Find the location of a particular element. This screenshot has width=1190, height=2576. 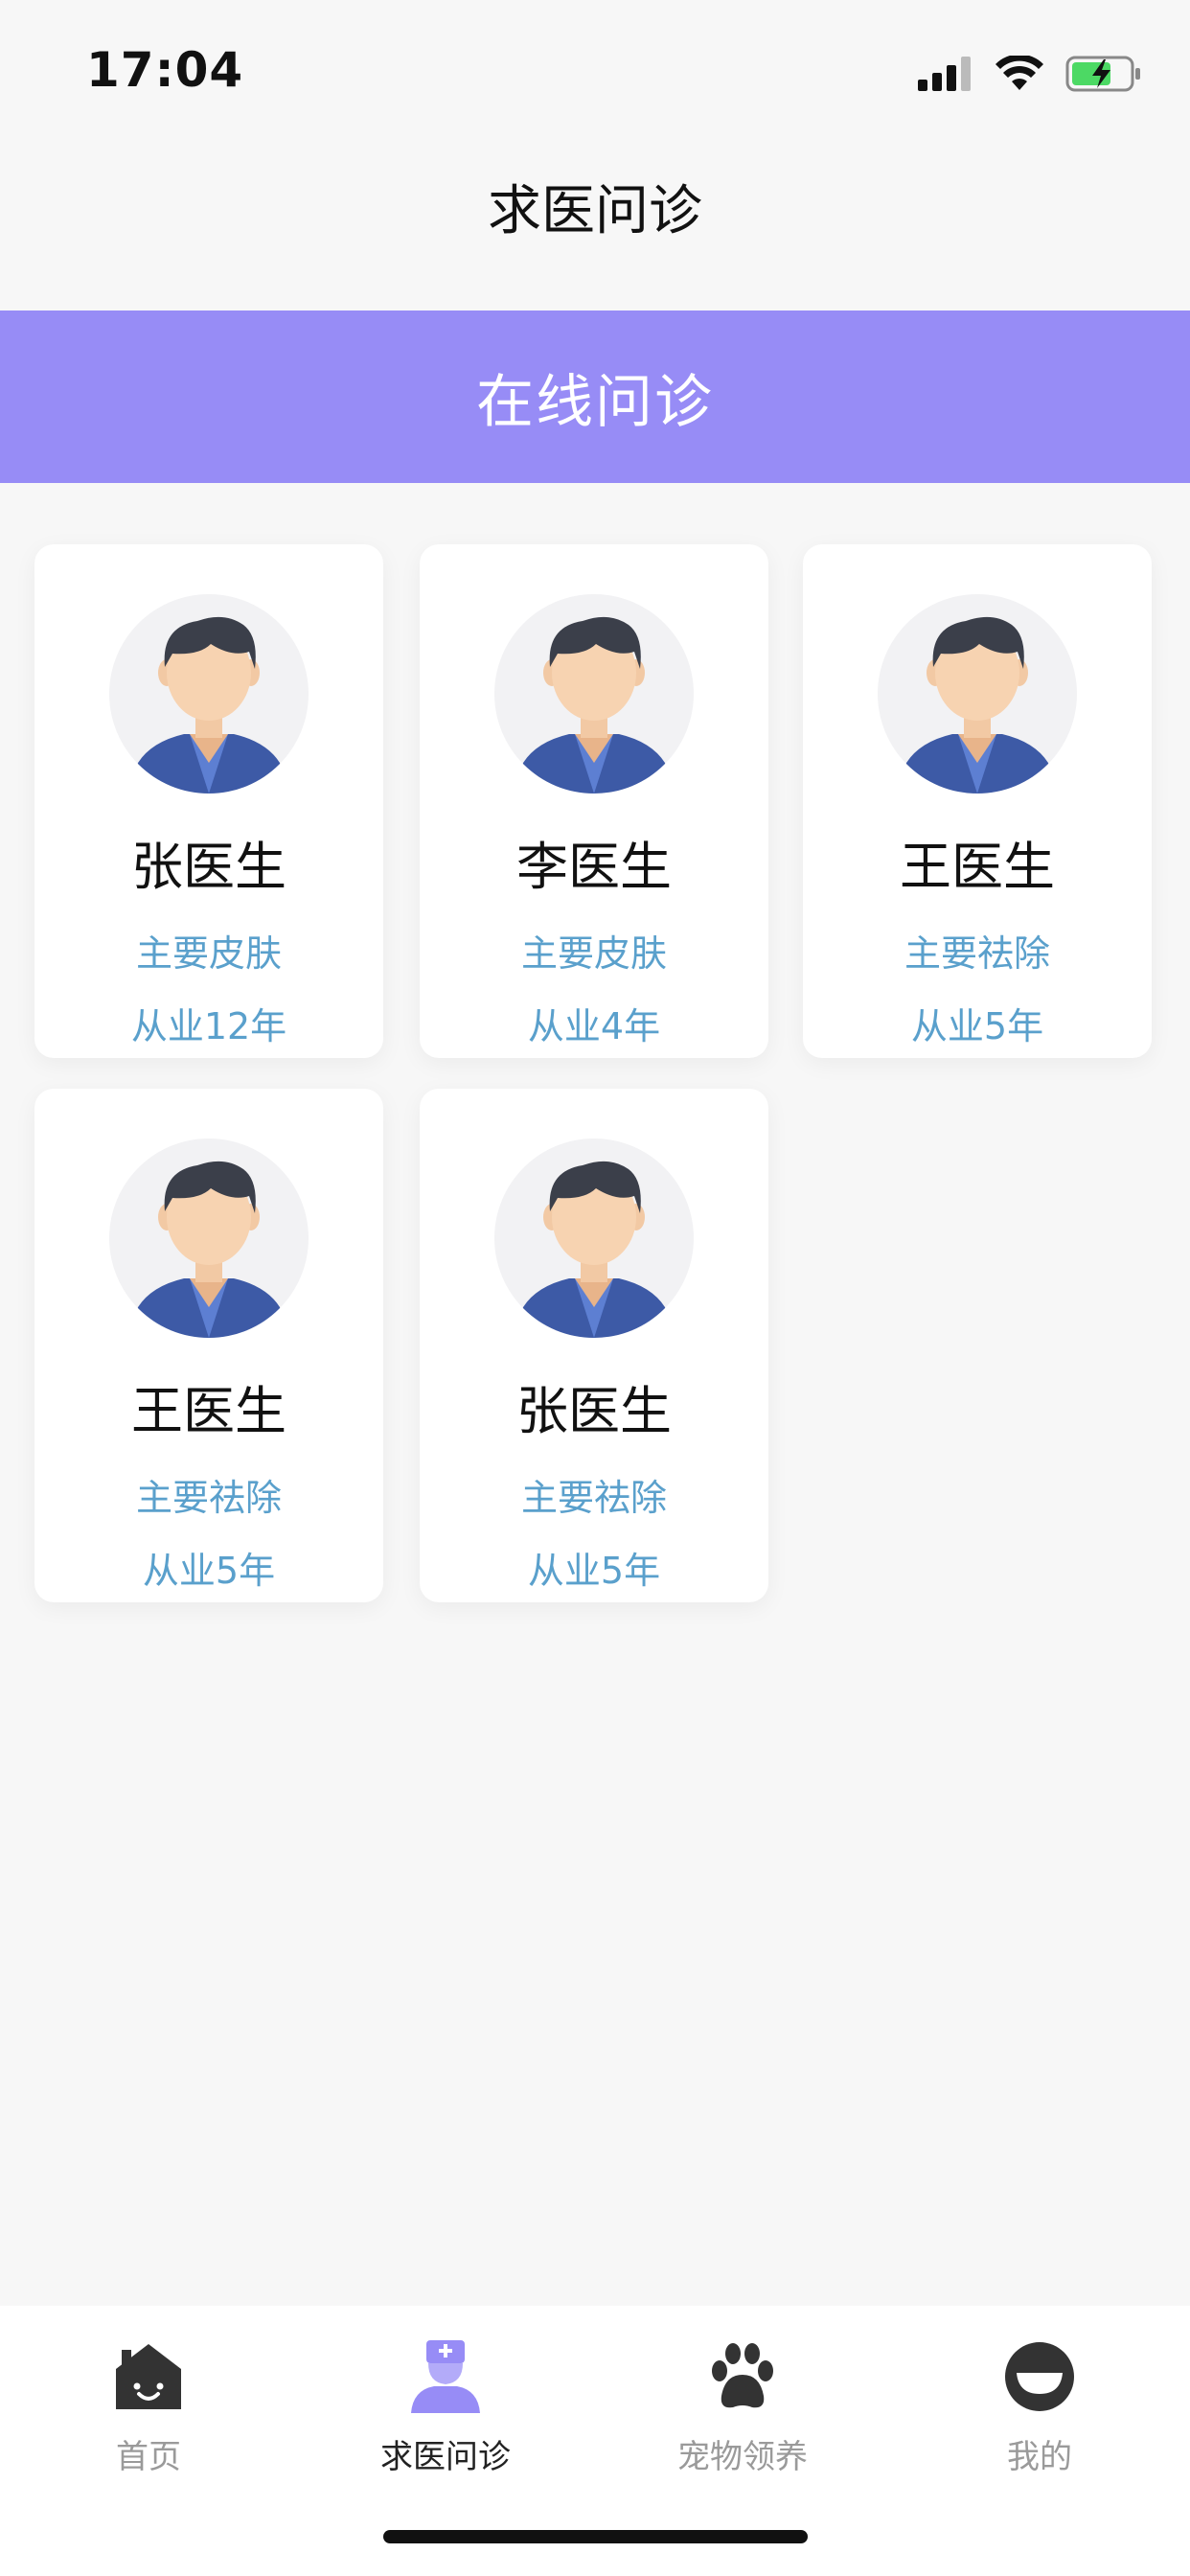

paw-icon is located at coordinates (743, 2375).